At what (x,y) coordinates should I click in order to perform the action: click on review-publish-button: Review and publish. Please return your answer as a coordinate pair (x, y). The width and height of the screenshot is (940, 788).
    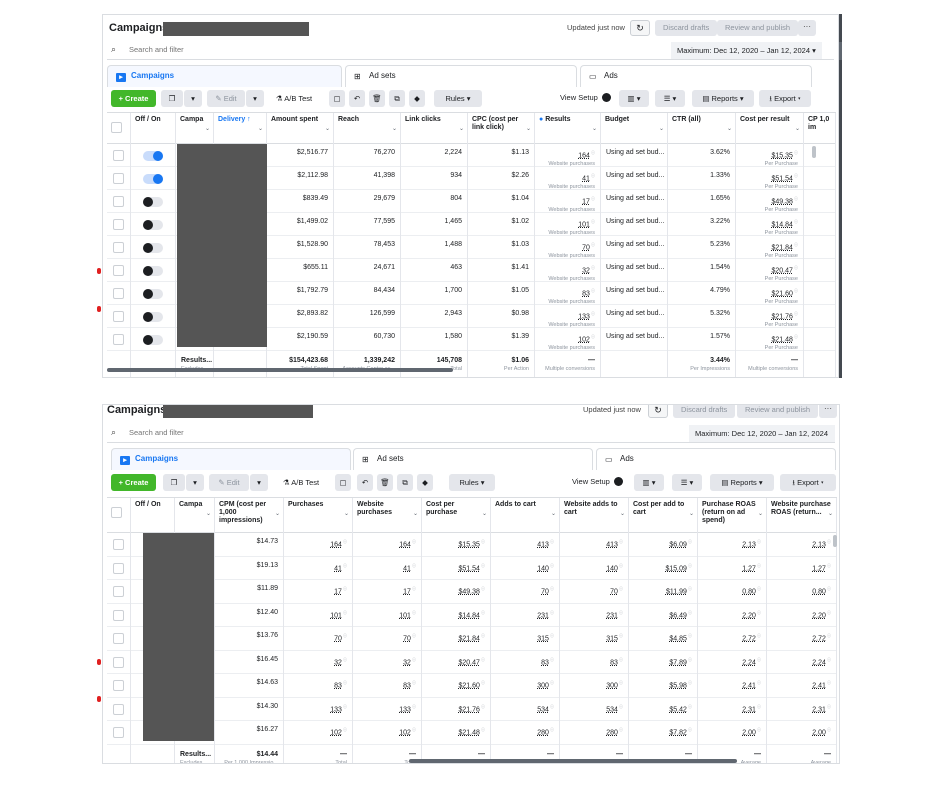
    Looking at the image, I should click on (758, 28).